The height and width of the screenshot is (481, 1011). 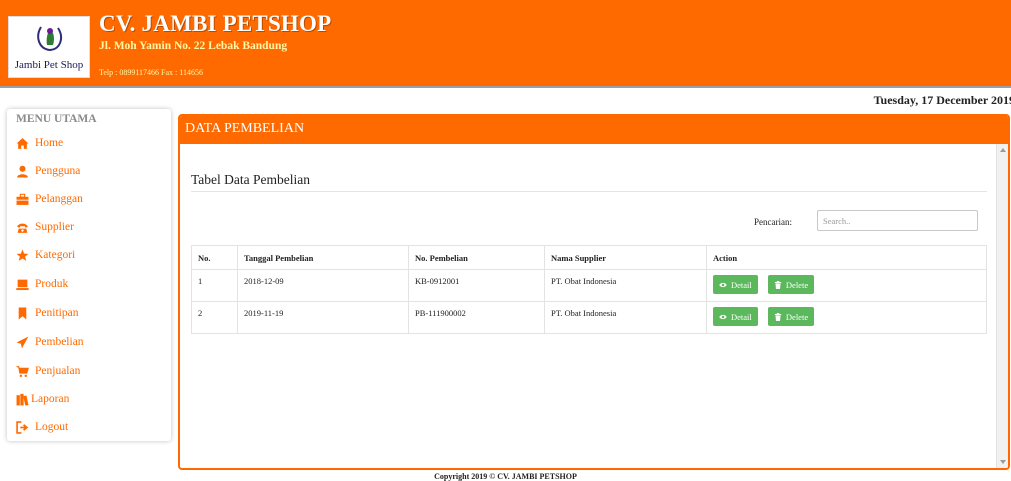 What do you see at coordinates (22, 371) in the screenshot?
I see `cart-icon` at bounding box center [22, 371].